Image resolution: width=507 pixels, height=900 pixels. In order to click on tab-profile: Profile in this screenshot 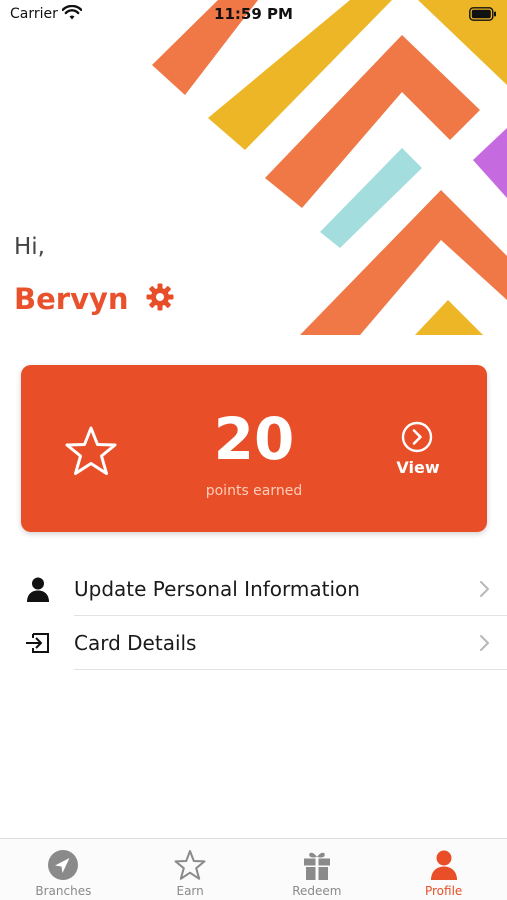, I will do `click(443, 869)`.